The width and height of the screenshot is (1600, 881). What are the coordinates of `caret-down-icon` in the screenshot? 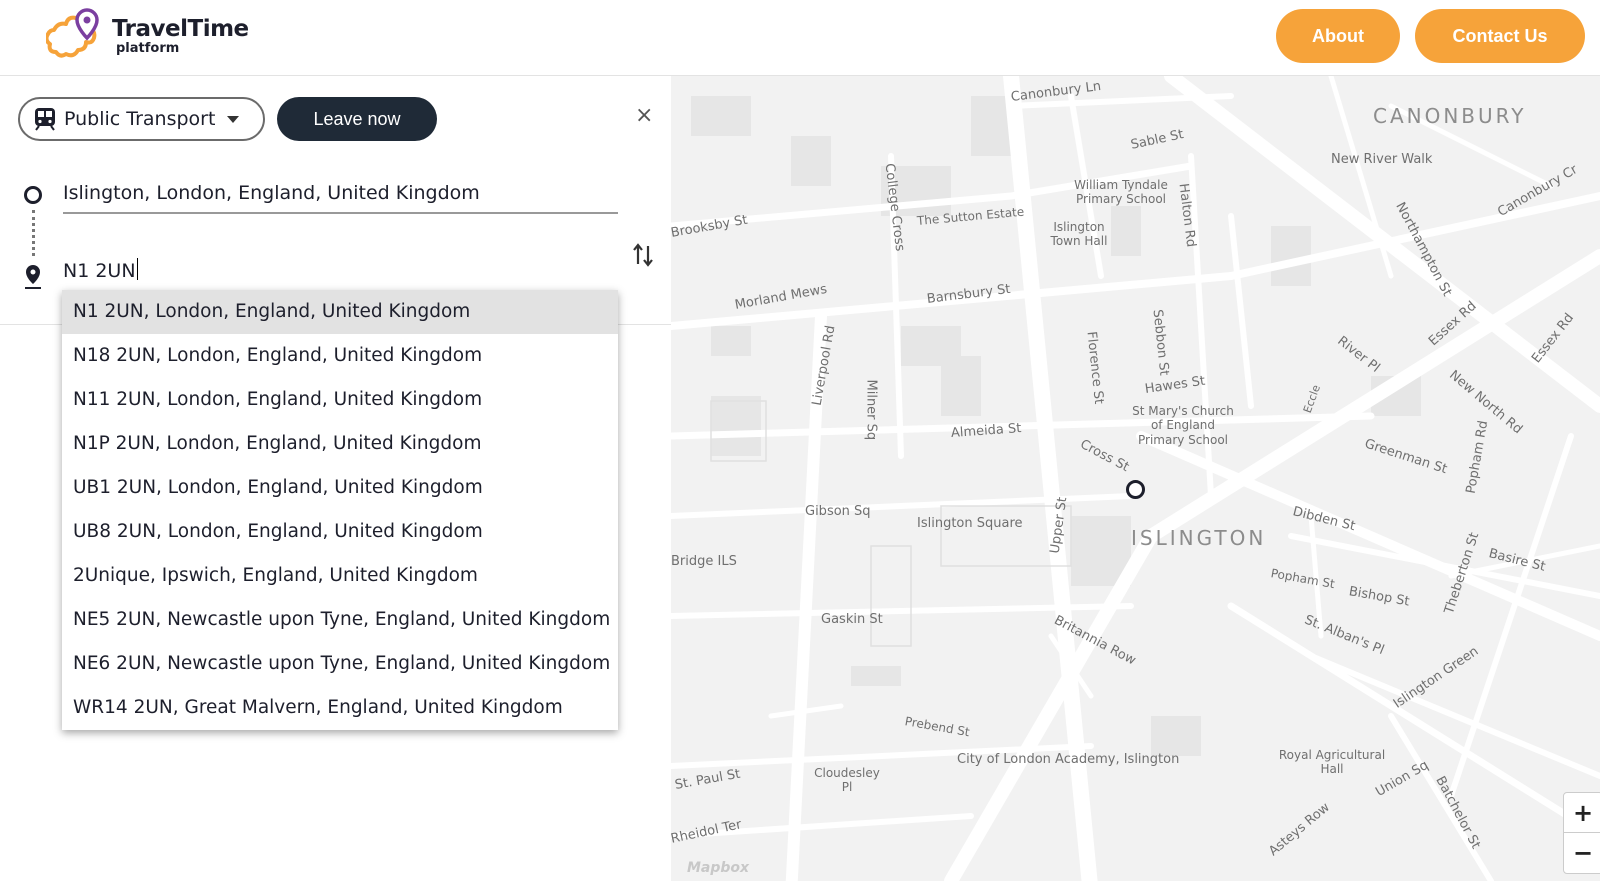 It's located at (233, 119).